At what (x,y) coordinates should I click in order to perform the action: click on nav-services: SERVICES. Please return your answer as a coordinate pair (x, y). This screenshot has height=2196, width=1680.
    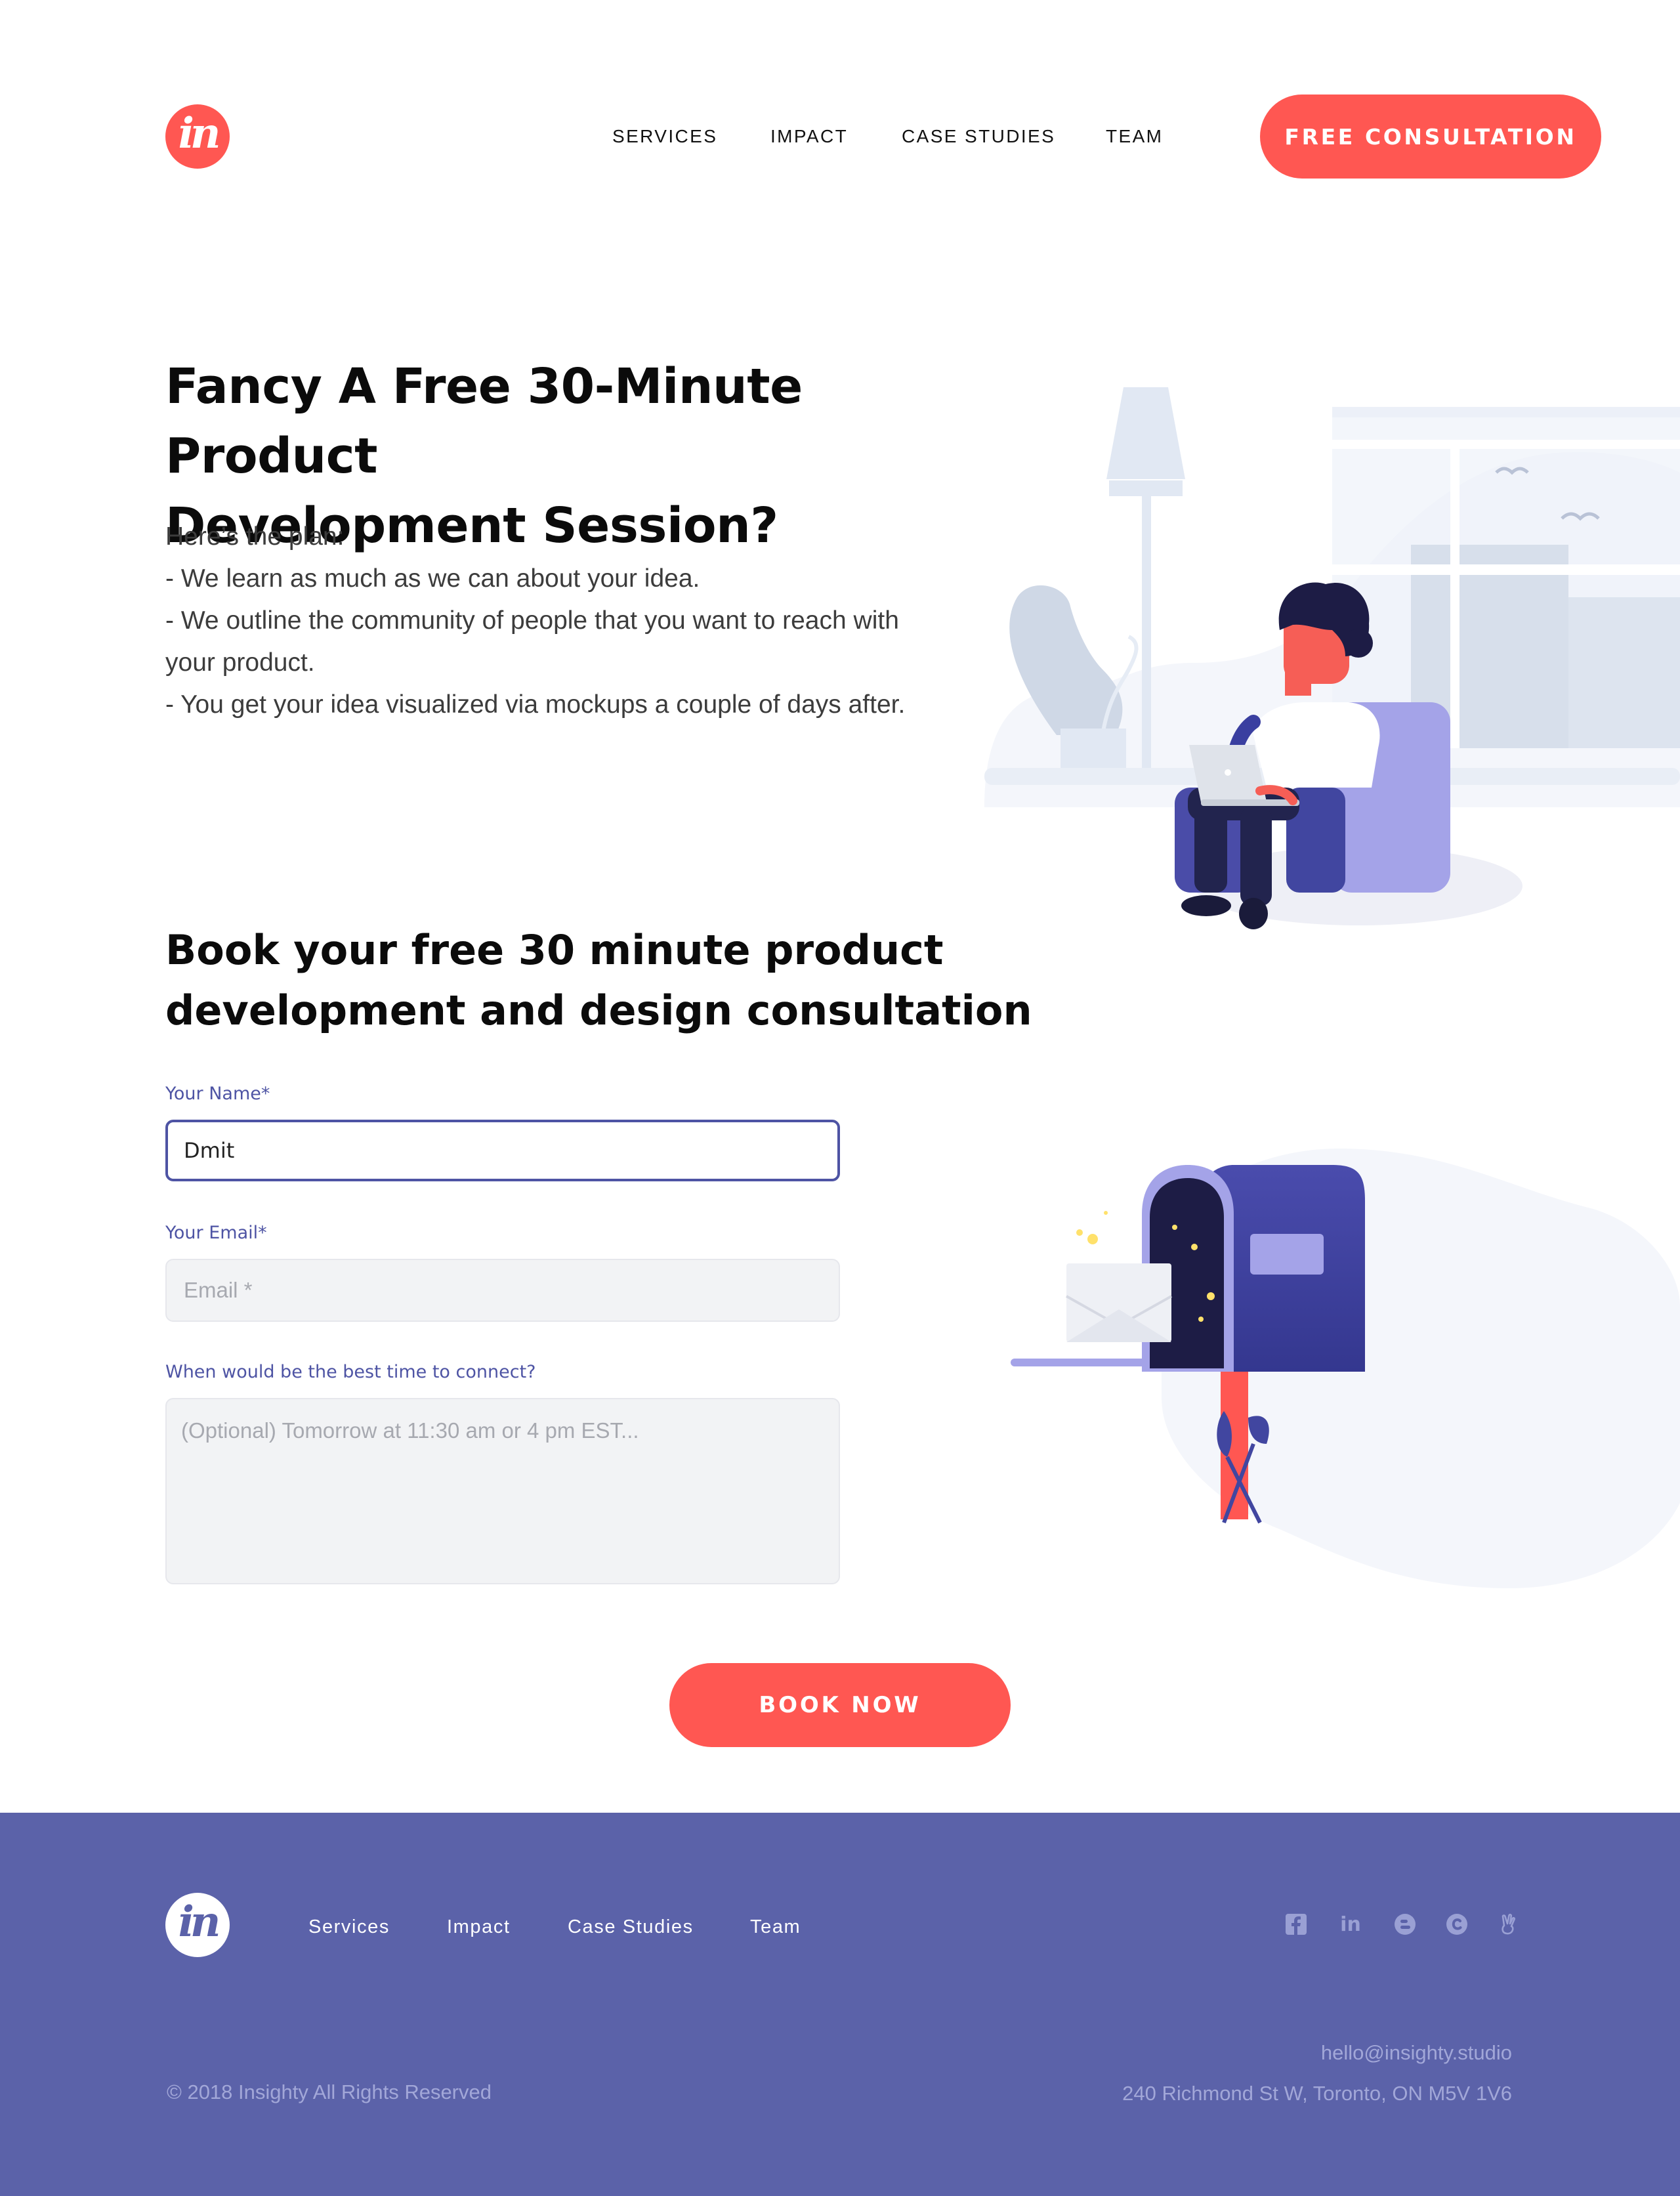
    Looking at the image, I should click on (664, 136).